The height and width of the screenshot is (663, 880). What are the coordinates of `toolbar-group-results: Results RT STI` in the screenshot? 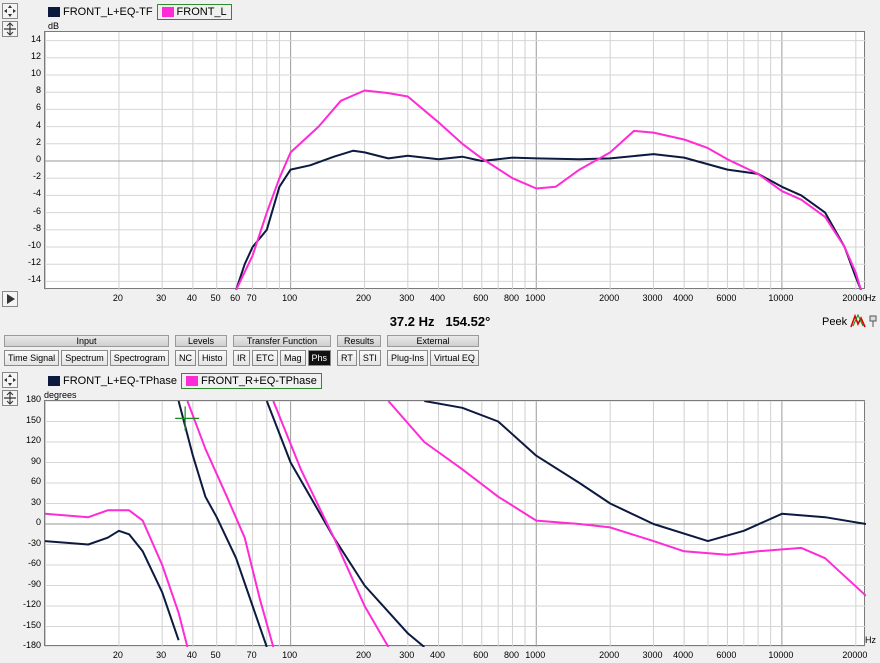 It's located at (359, 351).